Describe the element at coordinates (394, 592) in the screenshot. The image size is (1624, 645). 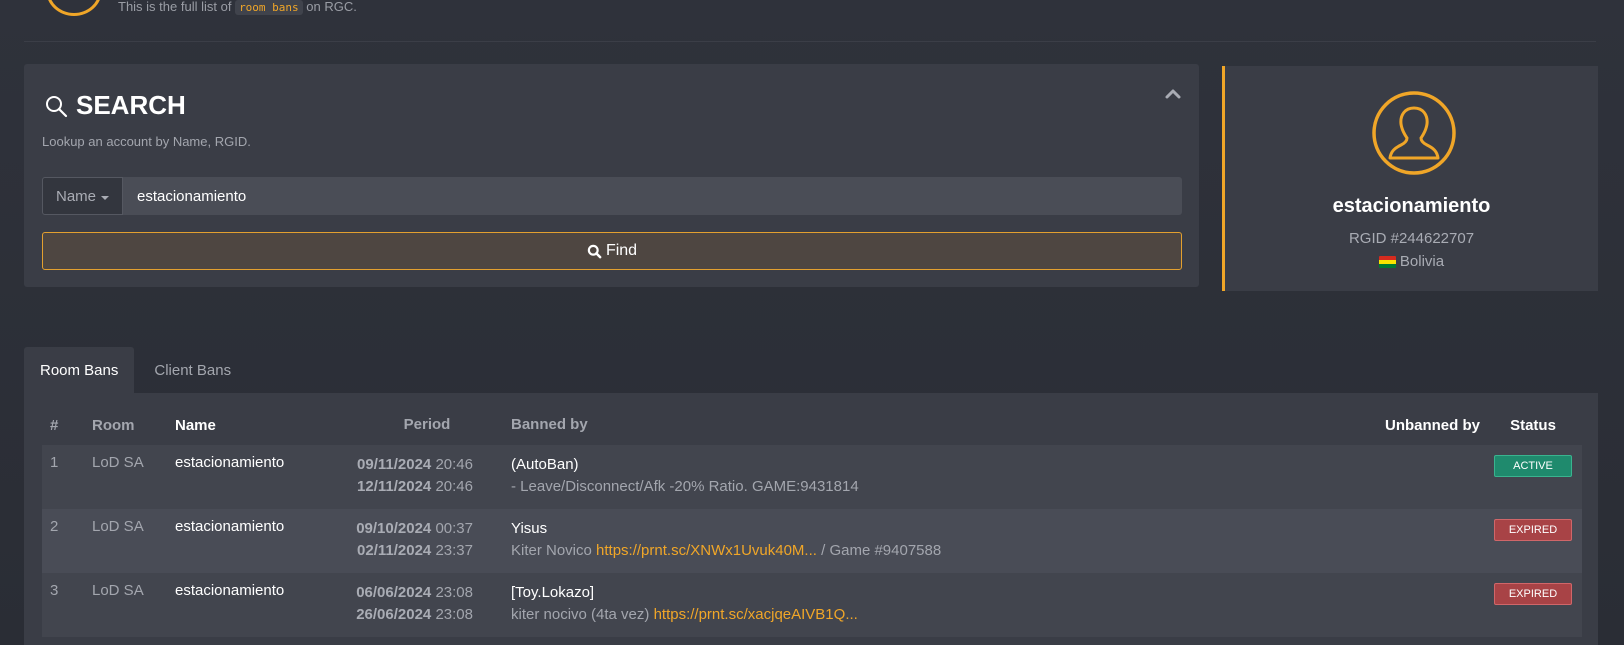
I see `start-date: 06/06/2024` at that location.